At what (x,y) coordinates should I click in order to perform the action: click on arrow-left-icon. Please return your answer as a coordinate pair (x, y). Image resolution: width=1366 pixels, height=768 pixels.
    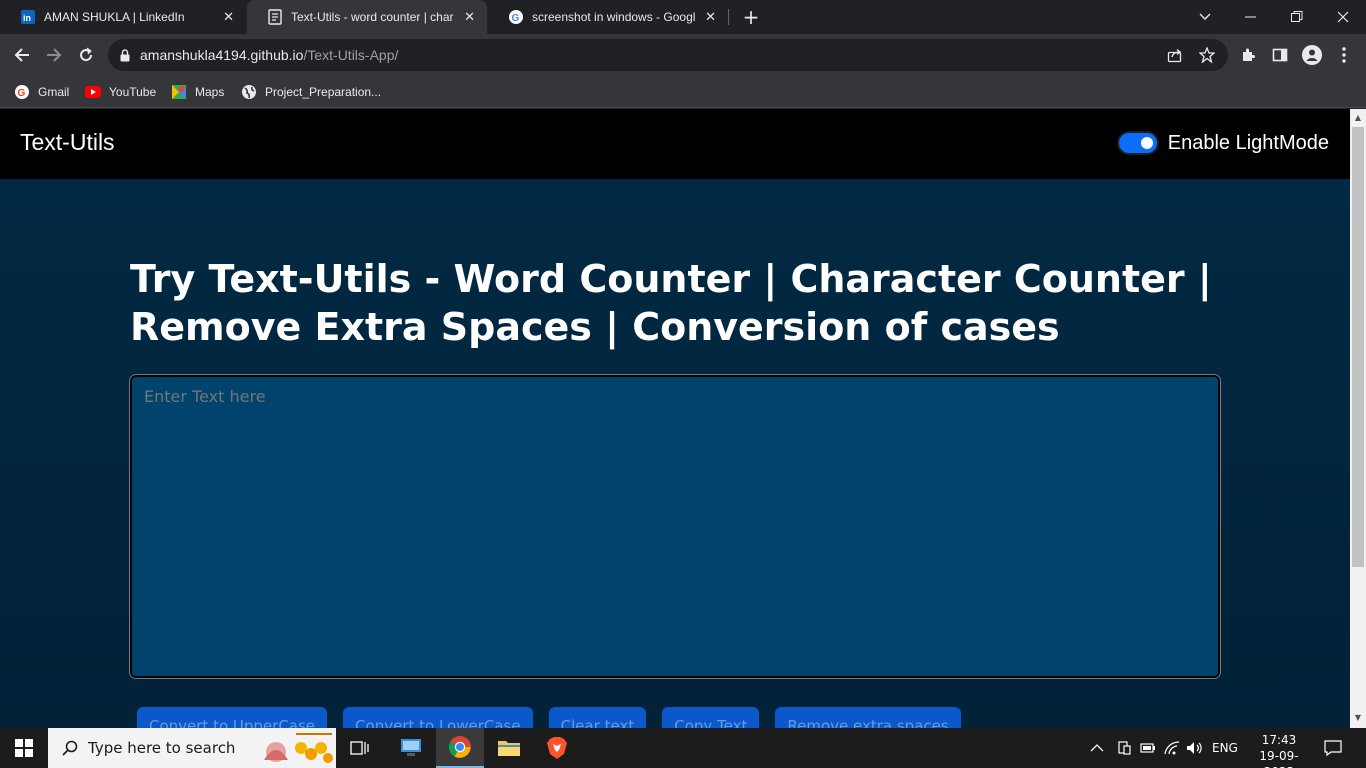
    Looking at the image, I should click on (21, 55).